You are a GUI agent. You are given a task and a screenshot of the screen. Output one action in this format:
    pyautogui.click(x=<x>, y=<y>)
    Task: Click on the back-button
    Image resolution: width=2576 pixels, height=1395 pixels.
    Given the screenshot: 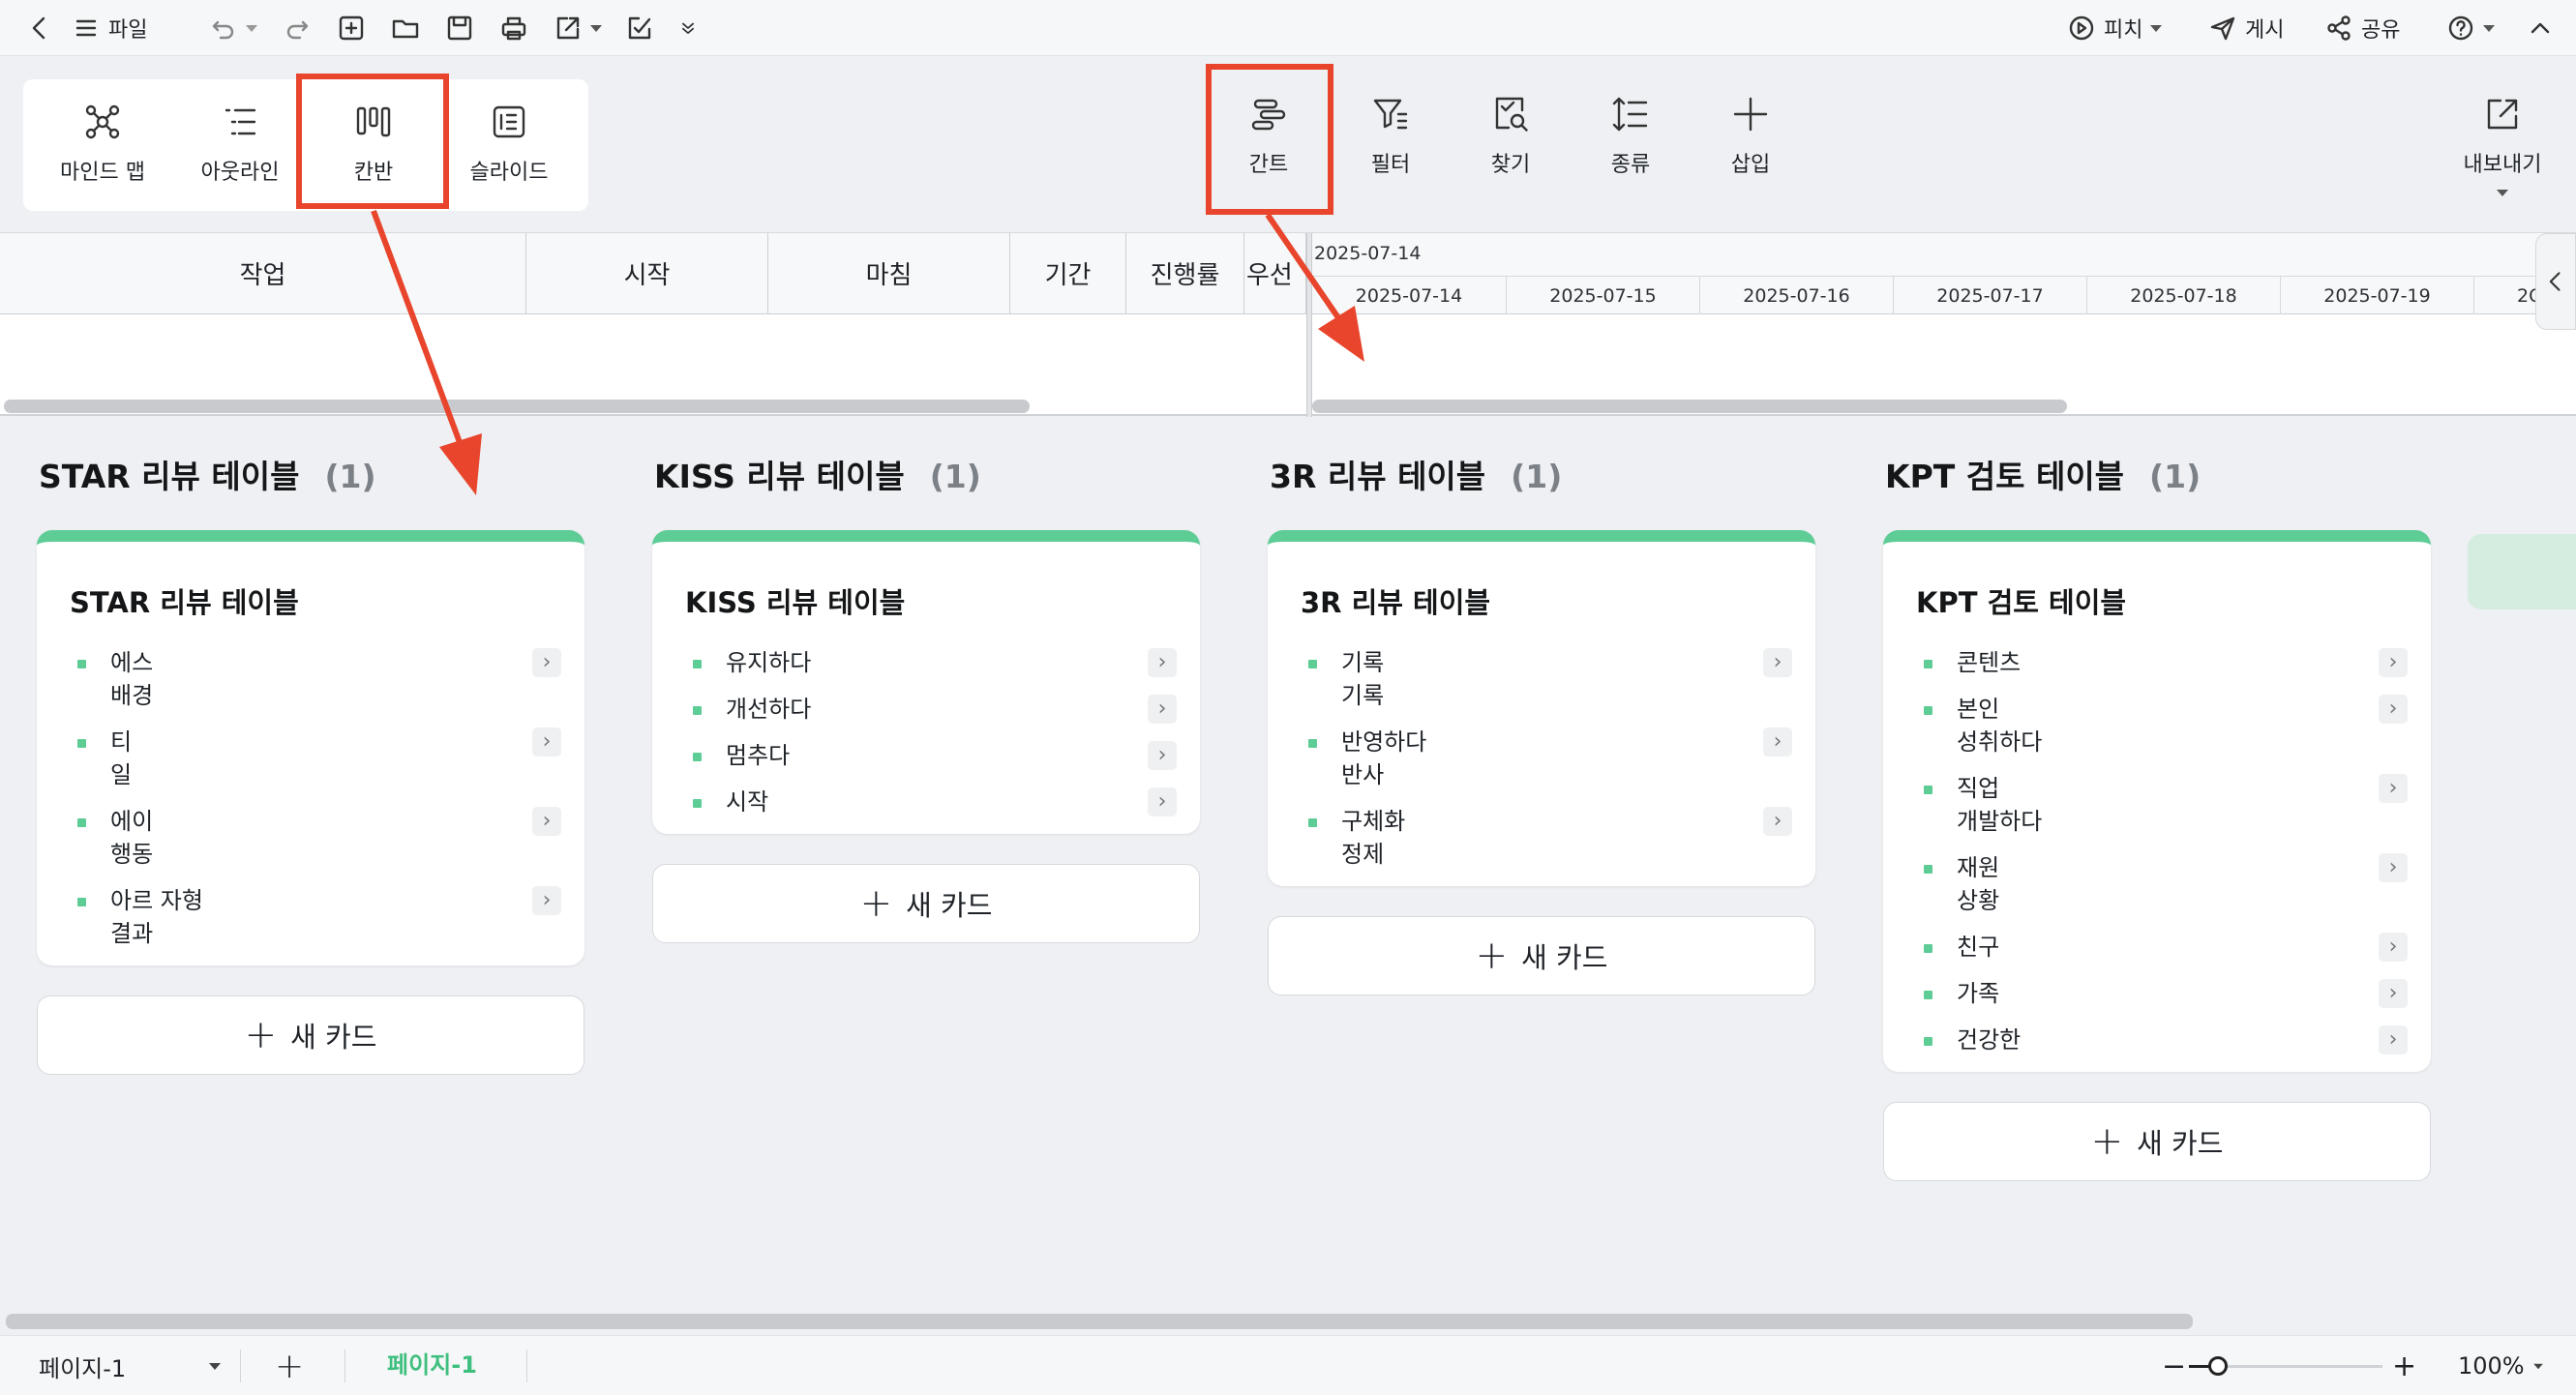 What is the action you would take?
    pyautogui.click(x=39, y=28)
    